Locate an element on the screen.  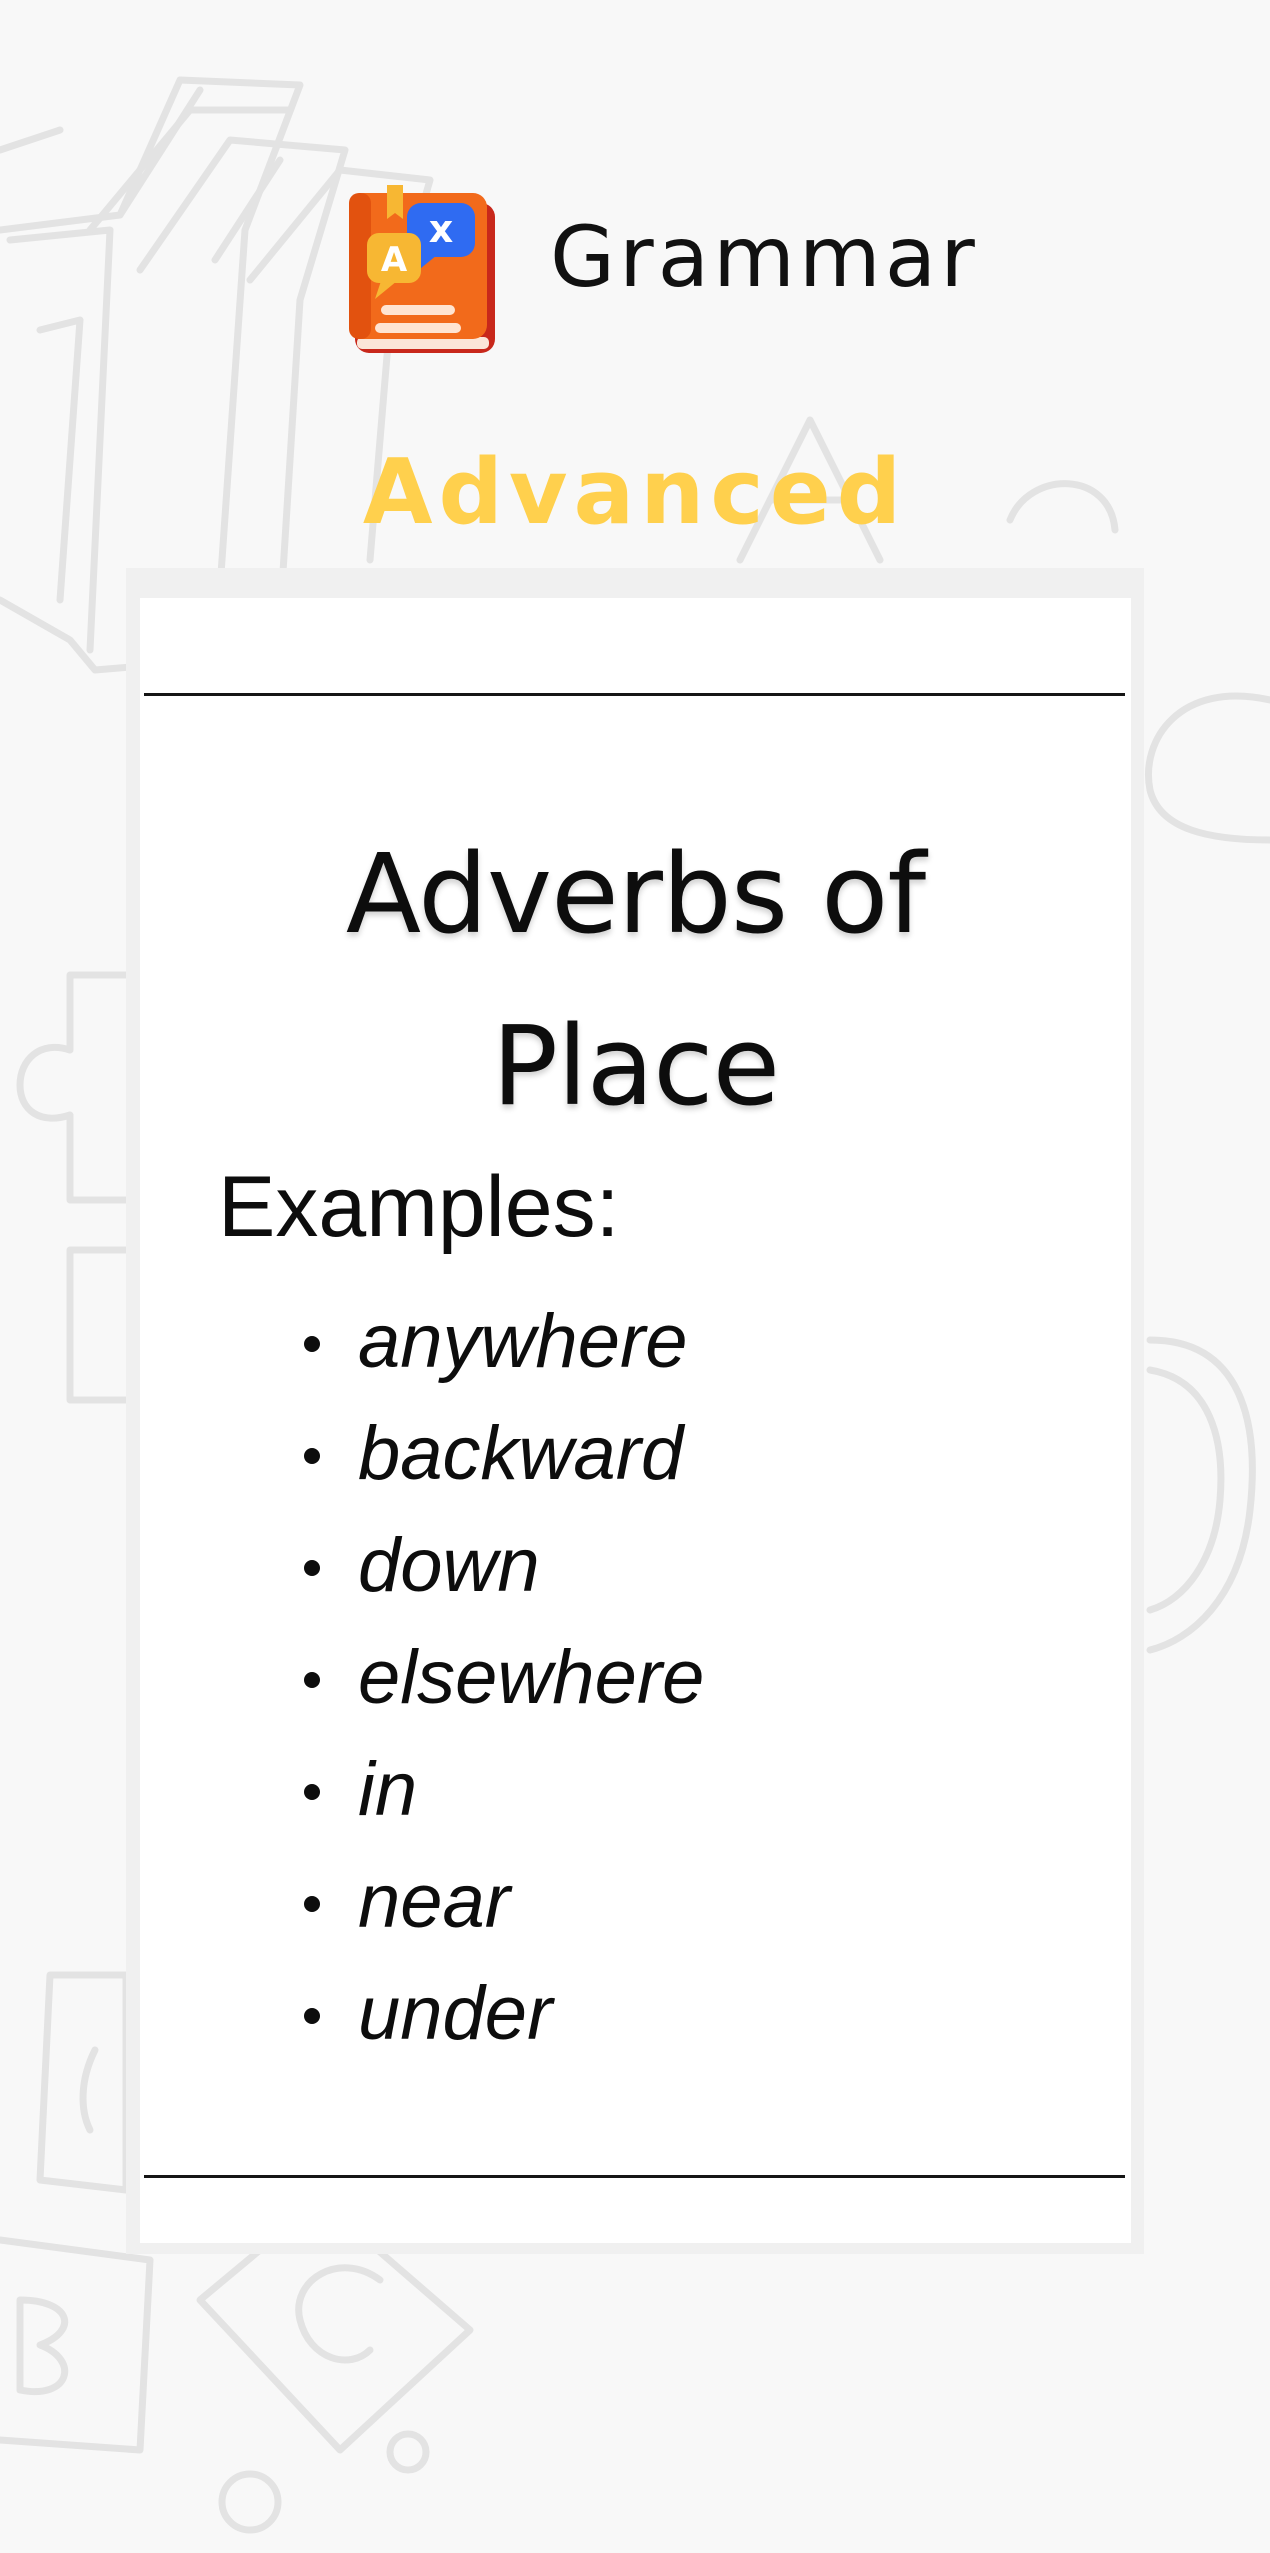
example-text: elsewhere is located at coordinates (531, 1677).